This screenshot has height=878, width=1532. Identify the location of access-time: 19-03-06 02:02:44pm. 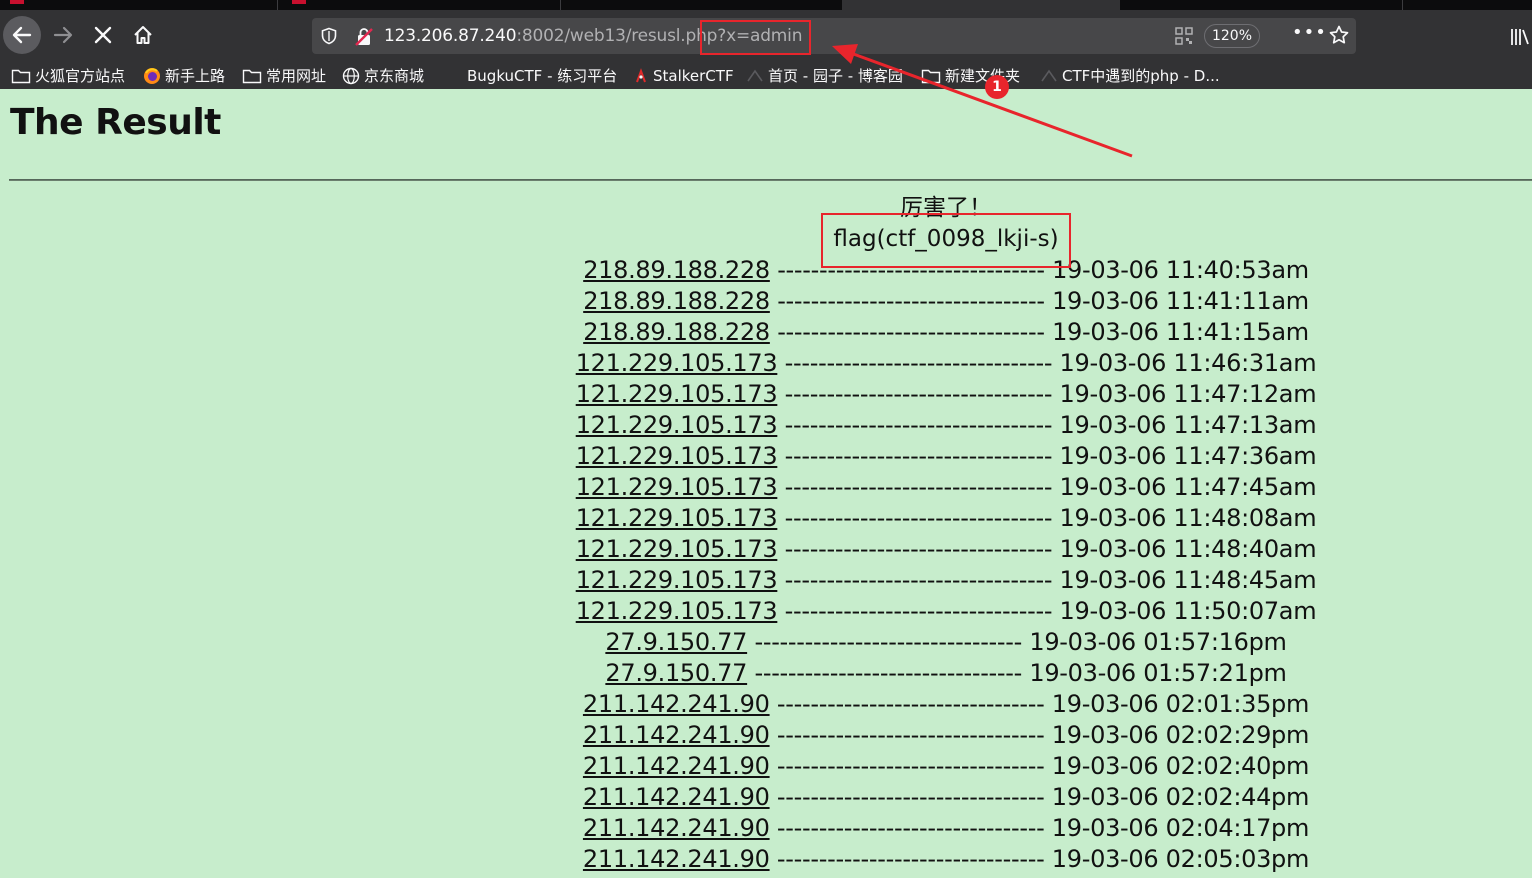
(1180, 797).